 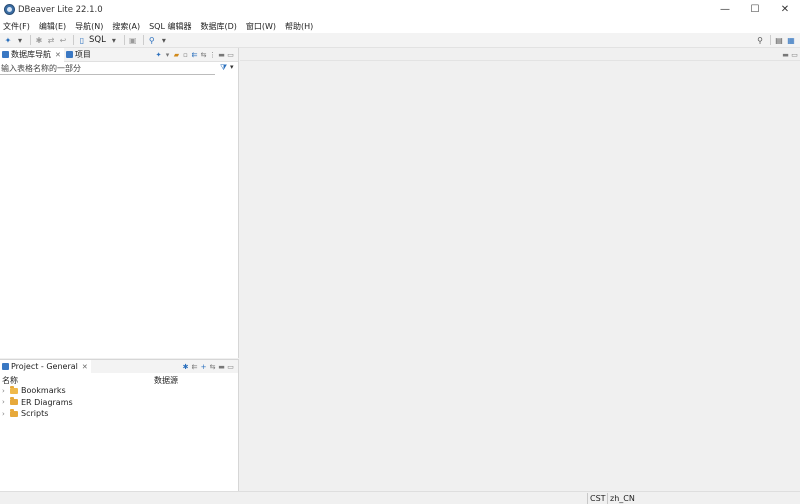 What do you see at coordinates (14, 412) in the screenshot?
I see `scripts-folder-icon` at bounding box center [14, 412].